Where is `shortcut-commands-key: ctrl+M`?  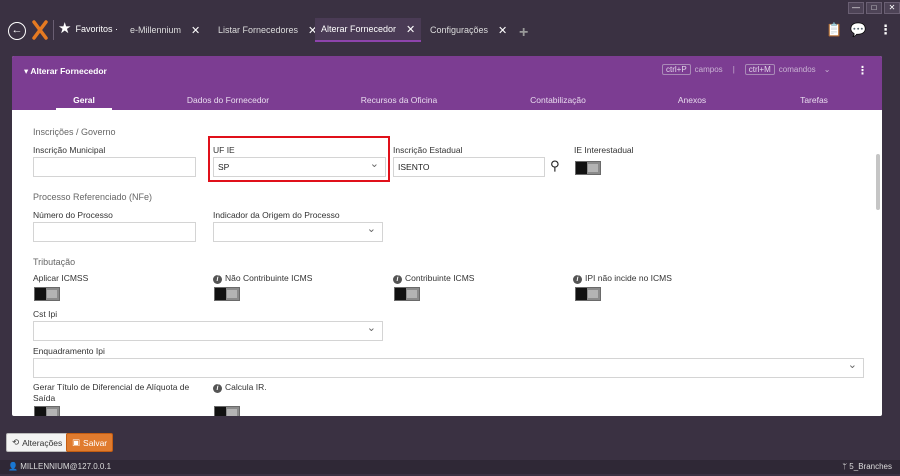 shortcut-commands-key: ctrl+M is located at coordinates (759, 69).